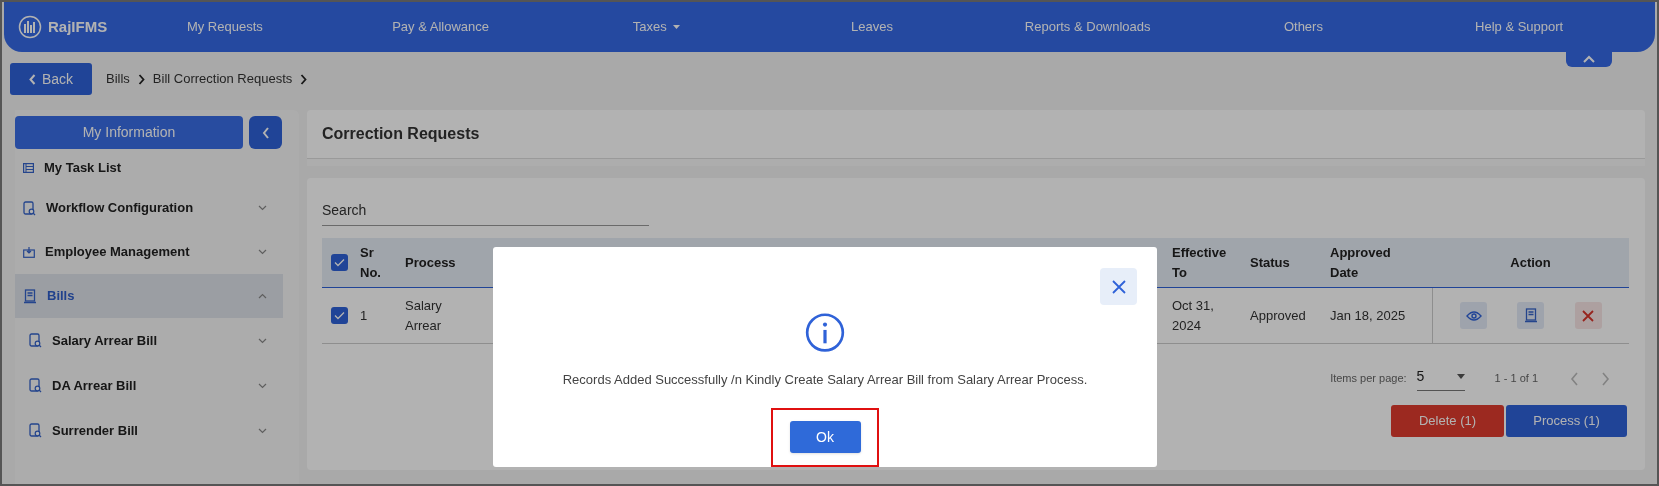 This screenshot has height=486, width=1659. Describe the element at coordinates (1199, 262) in the screenshot. I see `column-header: Effective To` at that location.